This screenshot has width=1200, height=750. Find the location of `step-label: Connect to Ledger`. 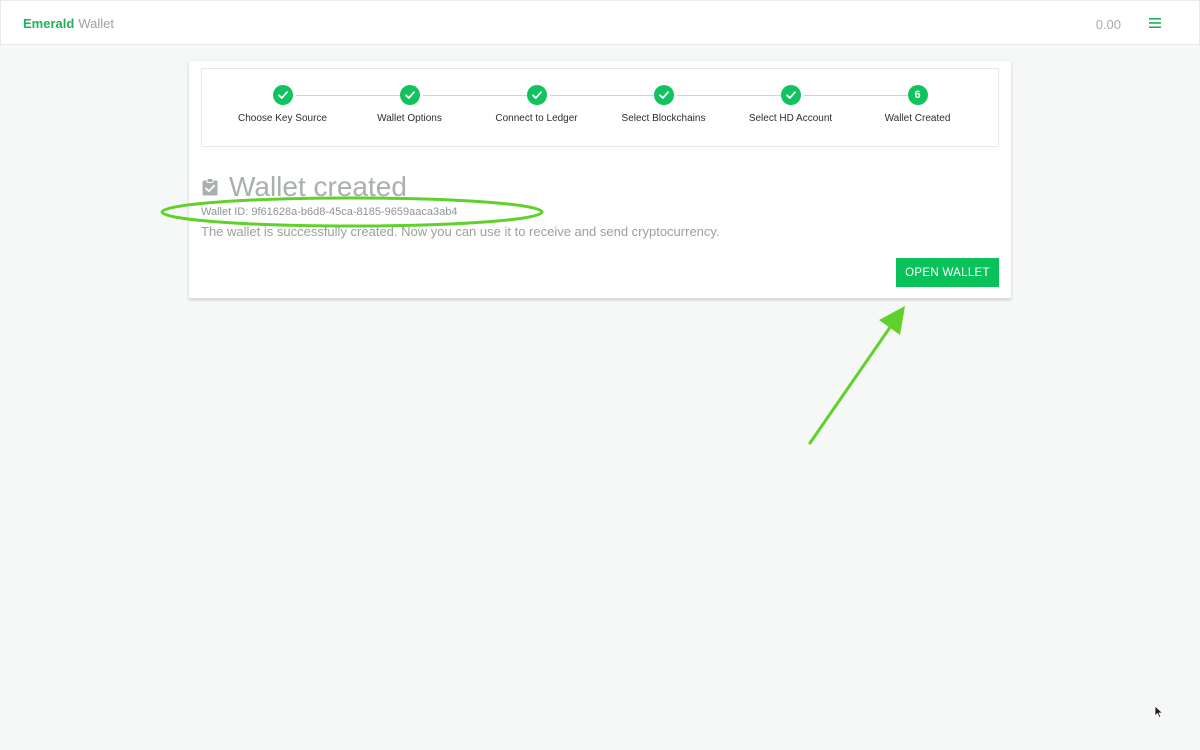

step-label: Connect to Ledger is located at coordinates (536, 118).